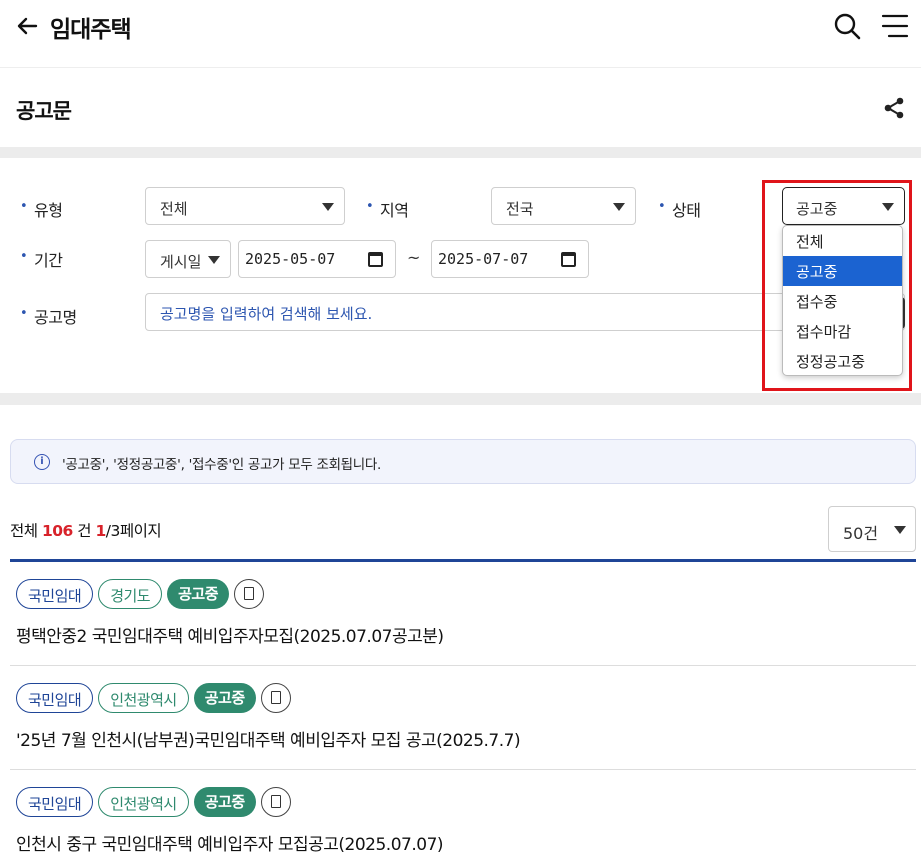  I want to click on start-date-input: 2025-05-07, so click(317, 259).